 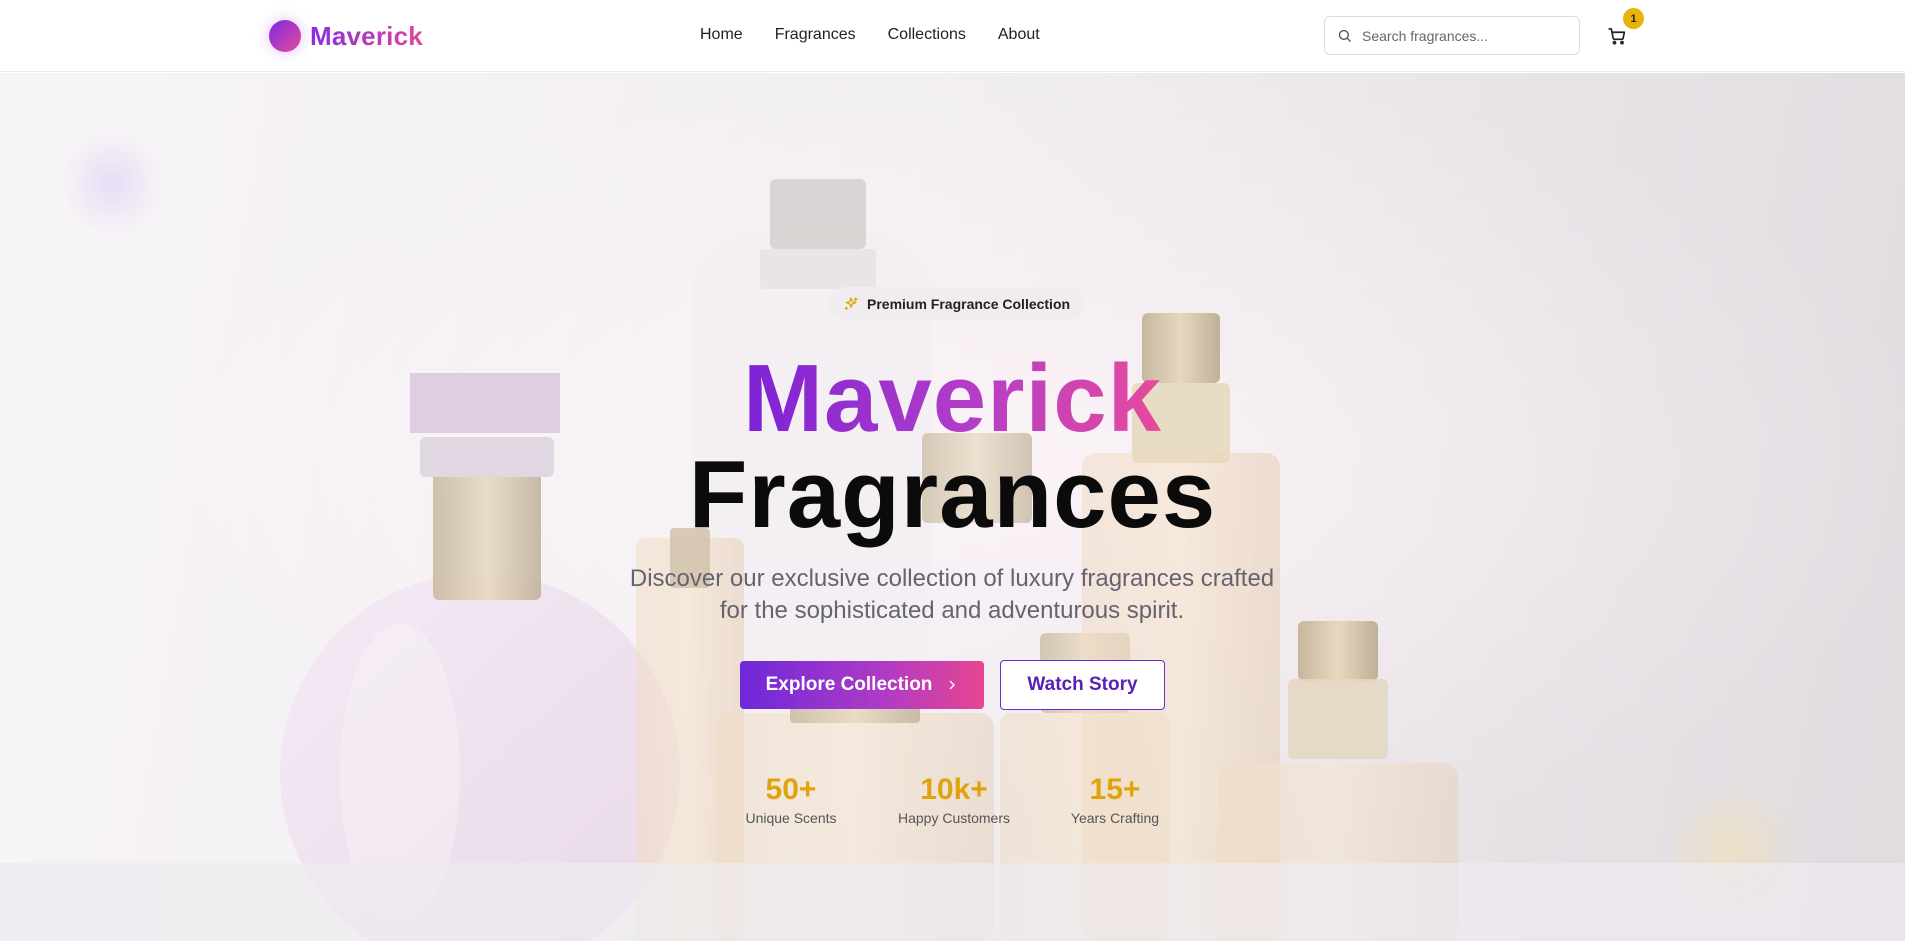 What do you see at coordinates (1617, 36) in the screenshot?
I see `cart-icon` at bounding box center [1617, 36].